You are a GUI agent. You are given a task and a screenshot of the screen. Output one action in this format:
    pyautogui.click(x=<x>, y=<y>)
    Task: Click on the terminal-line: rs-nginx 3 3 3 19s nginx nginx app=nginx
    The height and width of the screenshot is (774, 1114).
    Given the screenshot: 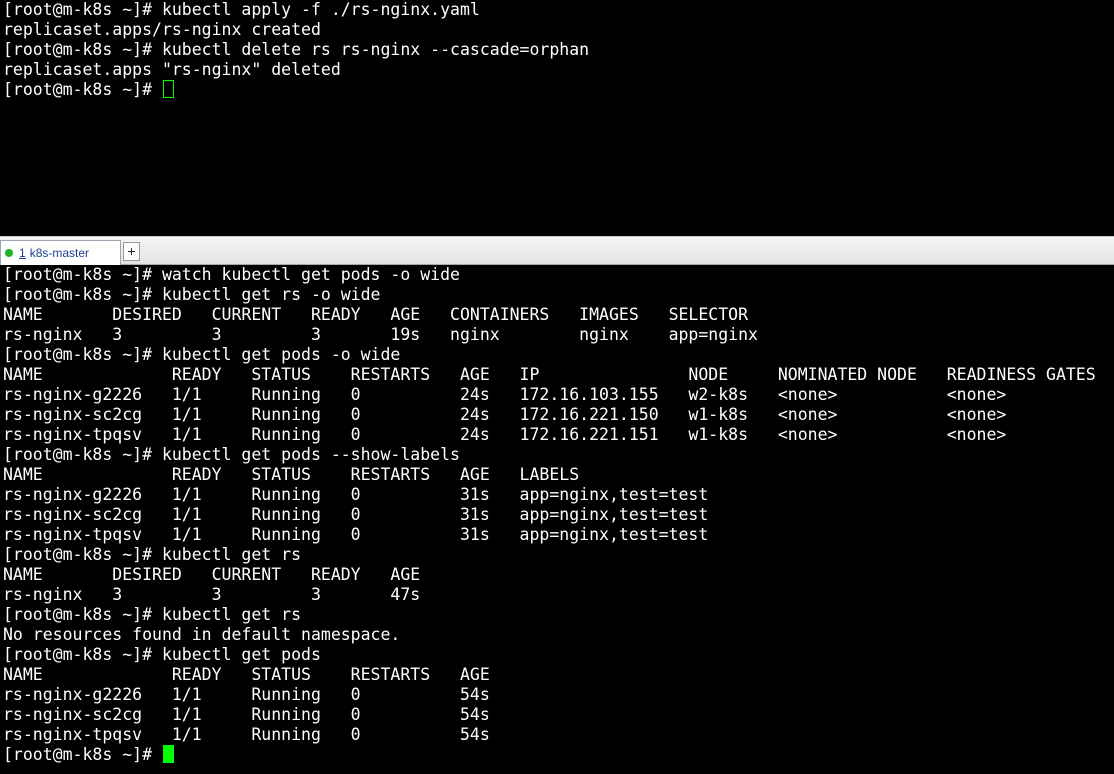 What is the action you would take?
    pyautogui.click(x=557, y=335)
    